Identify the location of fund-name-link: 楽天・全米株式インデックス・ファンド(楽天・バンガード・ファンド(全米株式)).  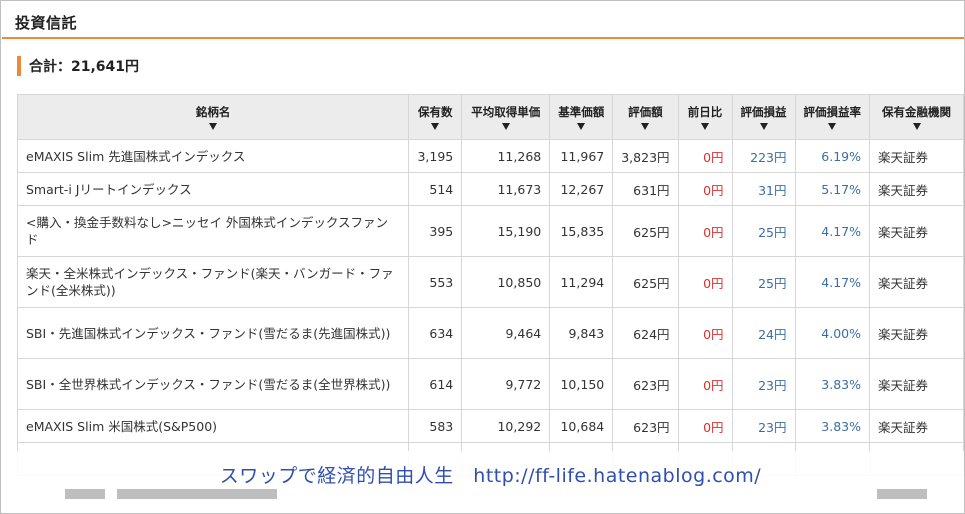
(213, 282).